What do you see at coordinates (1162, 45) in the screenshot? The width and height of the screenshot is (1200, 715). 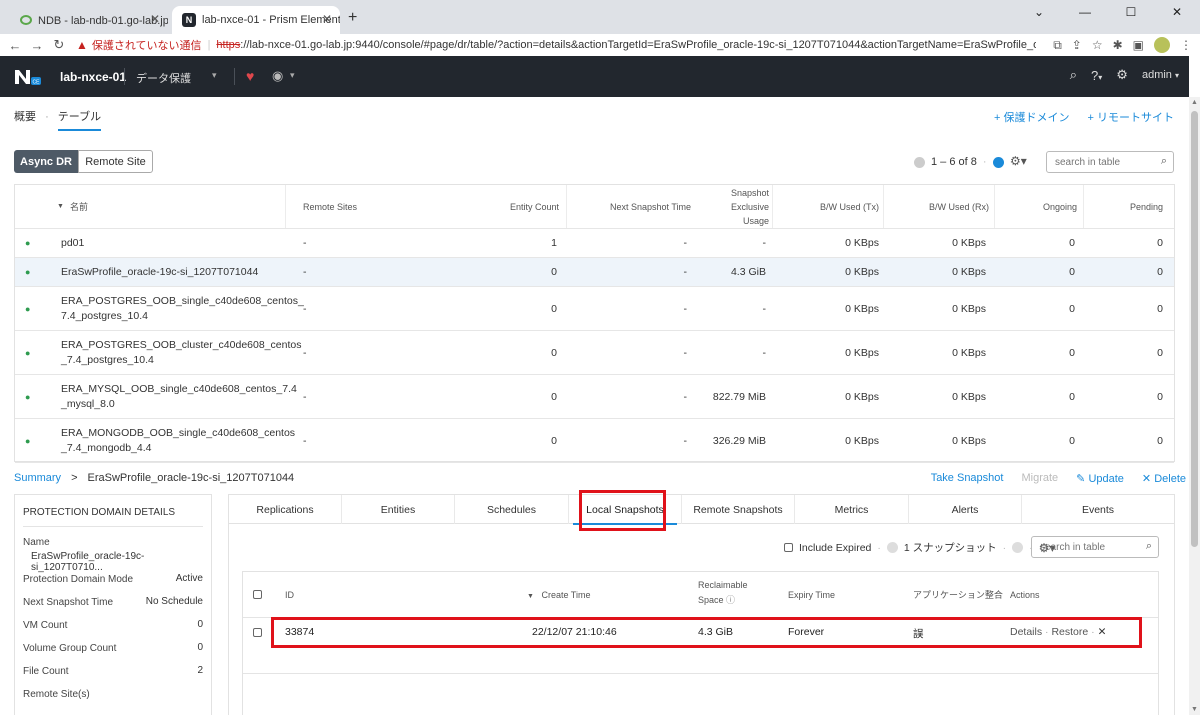 I see `profile-avatar` at bounding box center [1162, 45].